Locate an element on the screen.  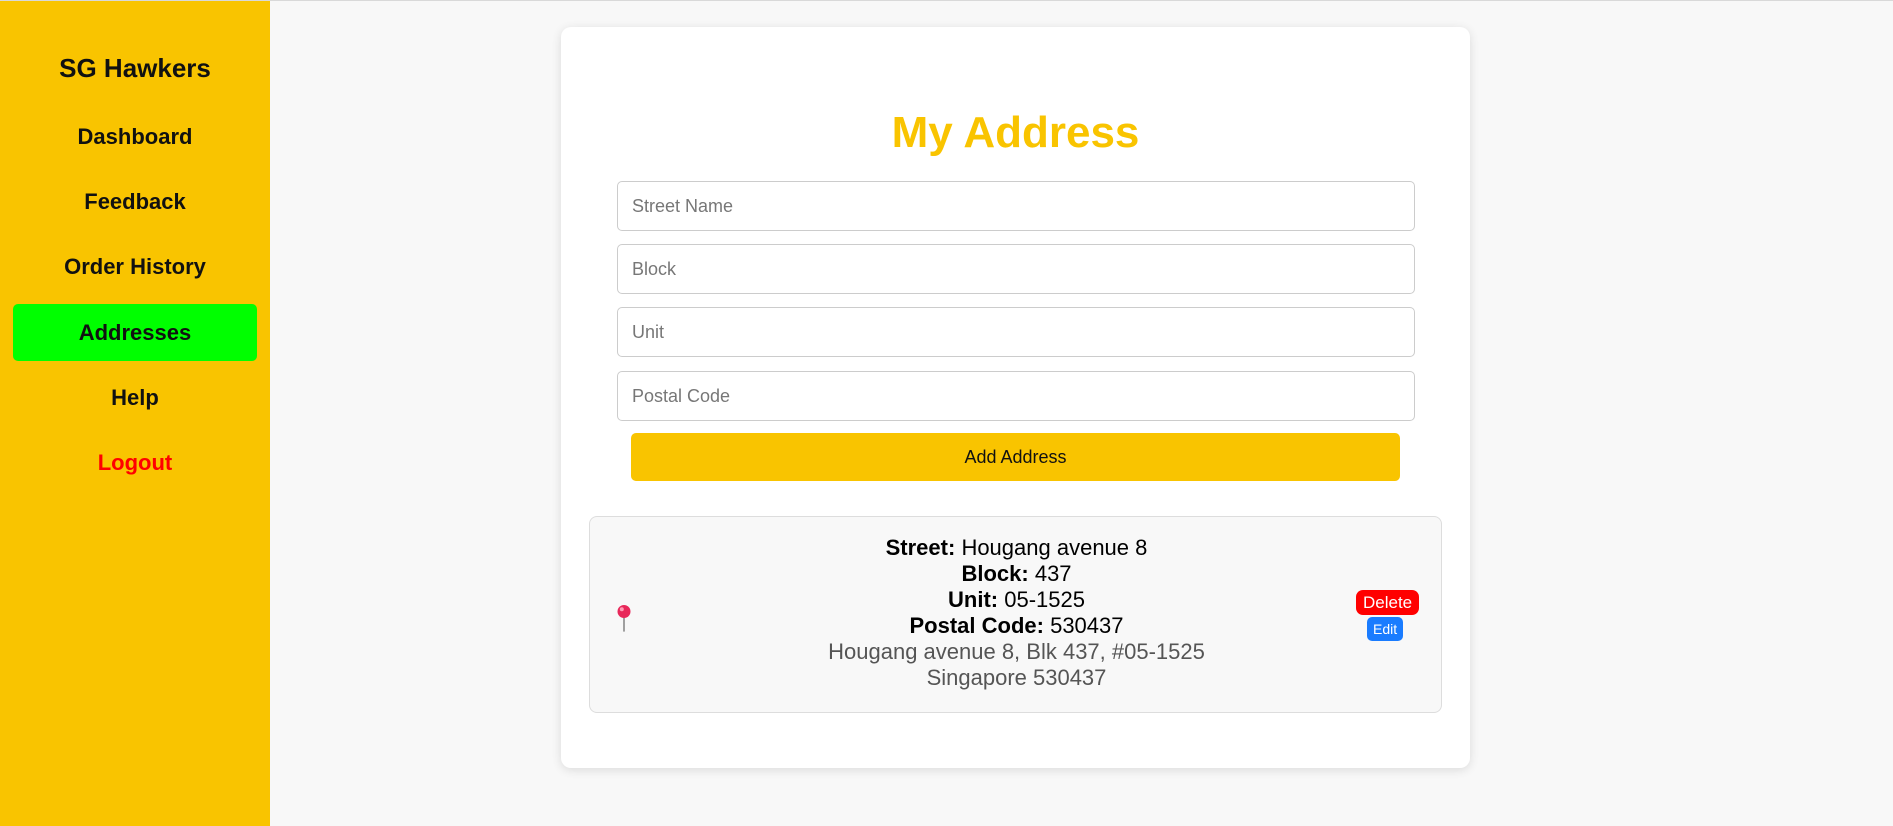
sidebar-item-feedback: Feedback is located at coordinates (135, 201).